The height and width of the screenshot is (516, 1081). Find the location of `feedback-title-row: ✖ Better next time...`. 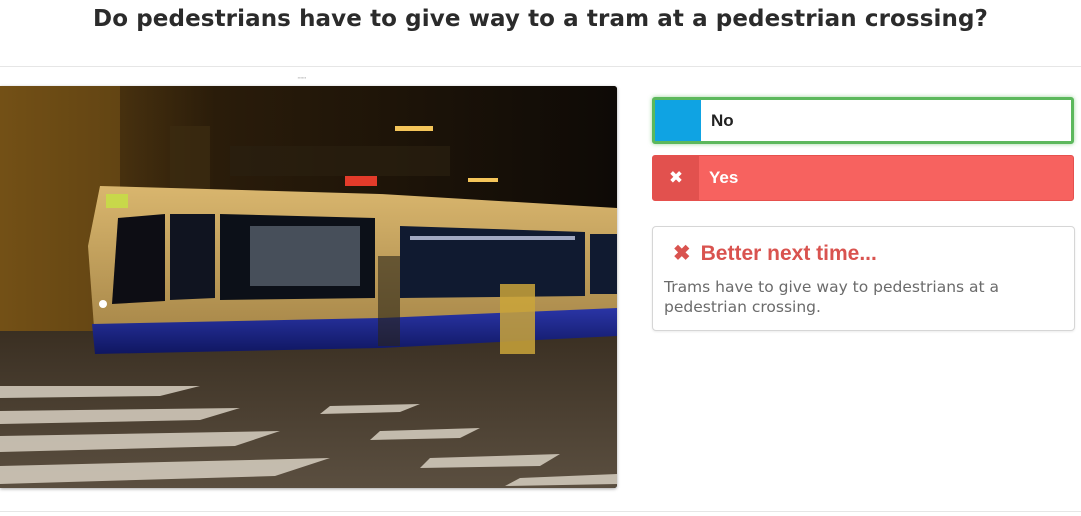

feedback-title-row: ✖ Better next time... is located at coordinates (775, 253).